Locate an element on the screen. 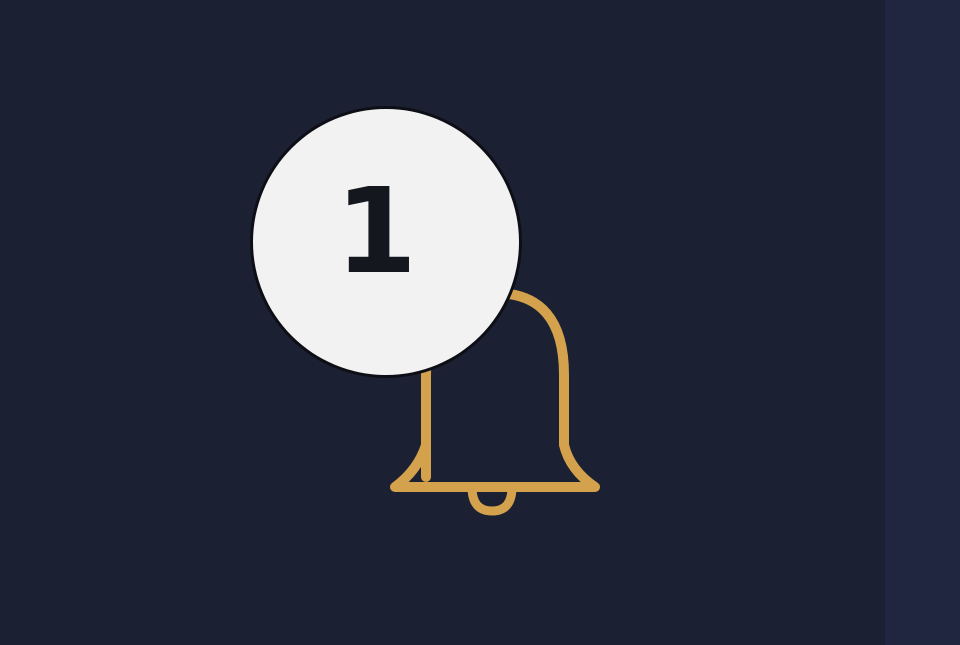 This screenshot has width=960, height=645. notification-count-badge: 1 is located at coordinates (386, 242).